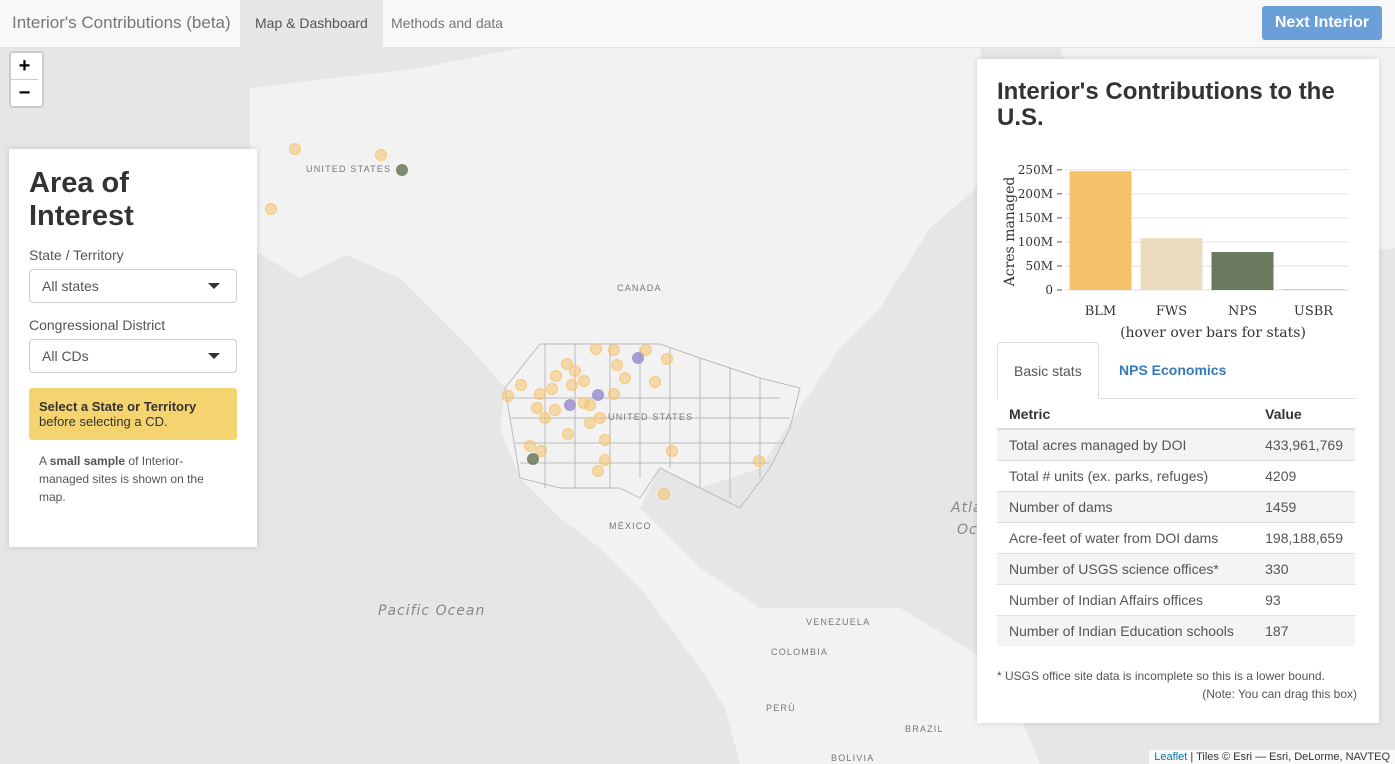 Image resolution: width=1395 pixels, height=764 pixels. I want to click on table-header-row: Metric Value, so click(1176, 414).